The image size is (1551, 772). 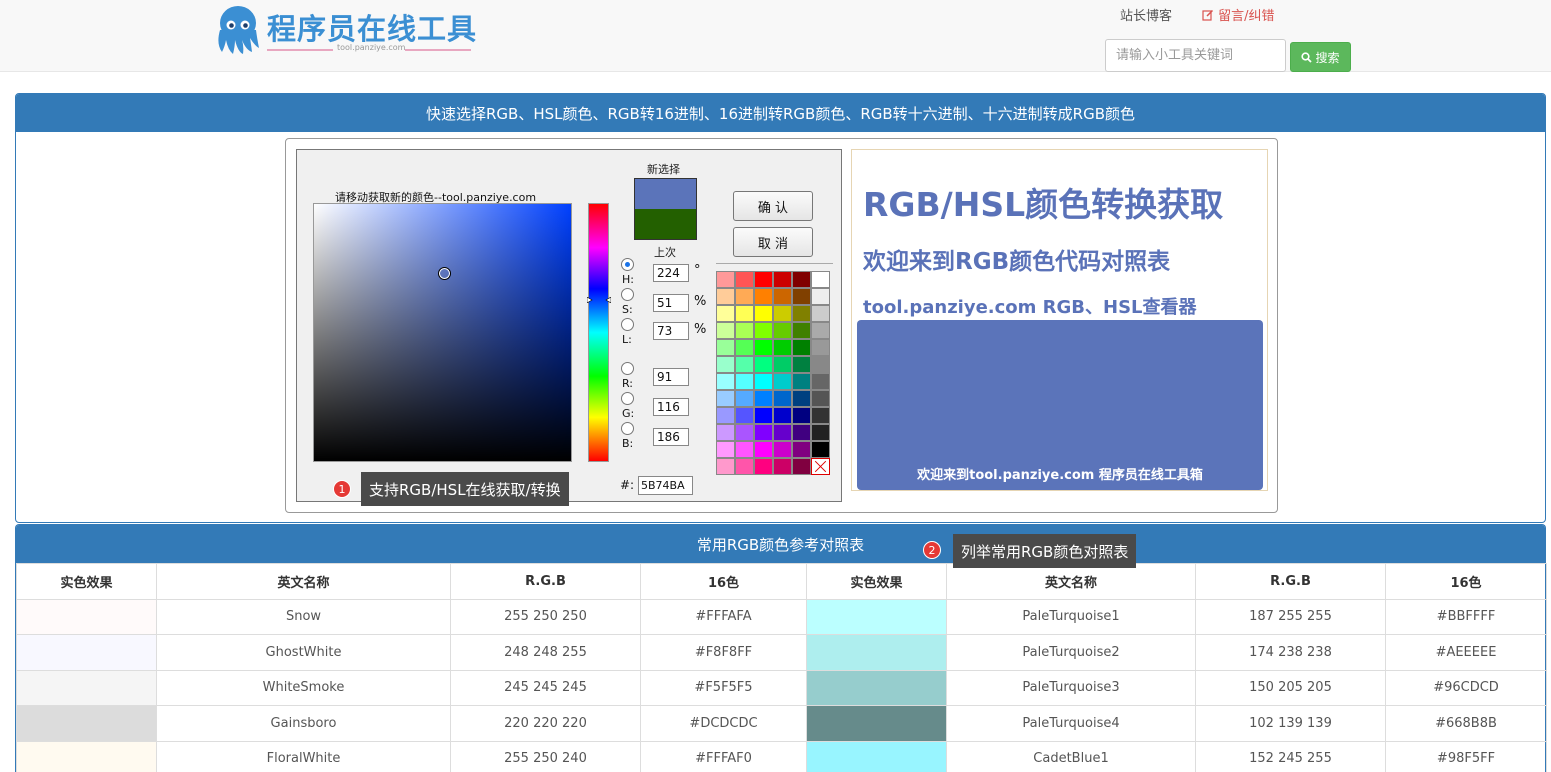 What do you see at coordinates (442, 332) in the screenshot?
I see `saturation-lightness-area` at bounding box center [442, 332].